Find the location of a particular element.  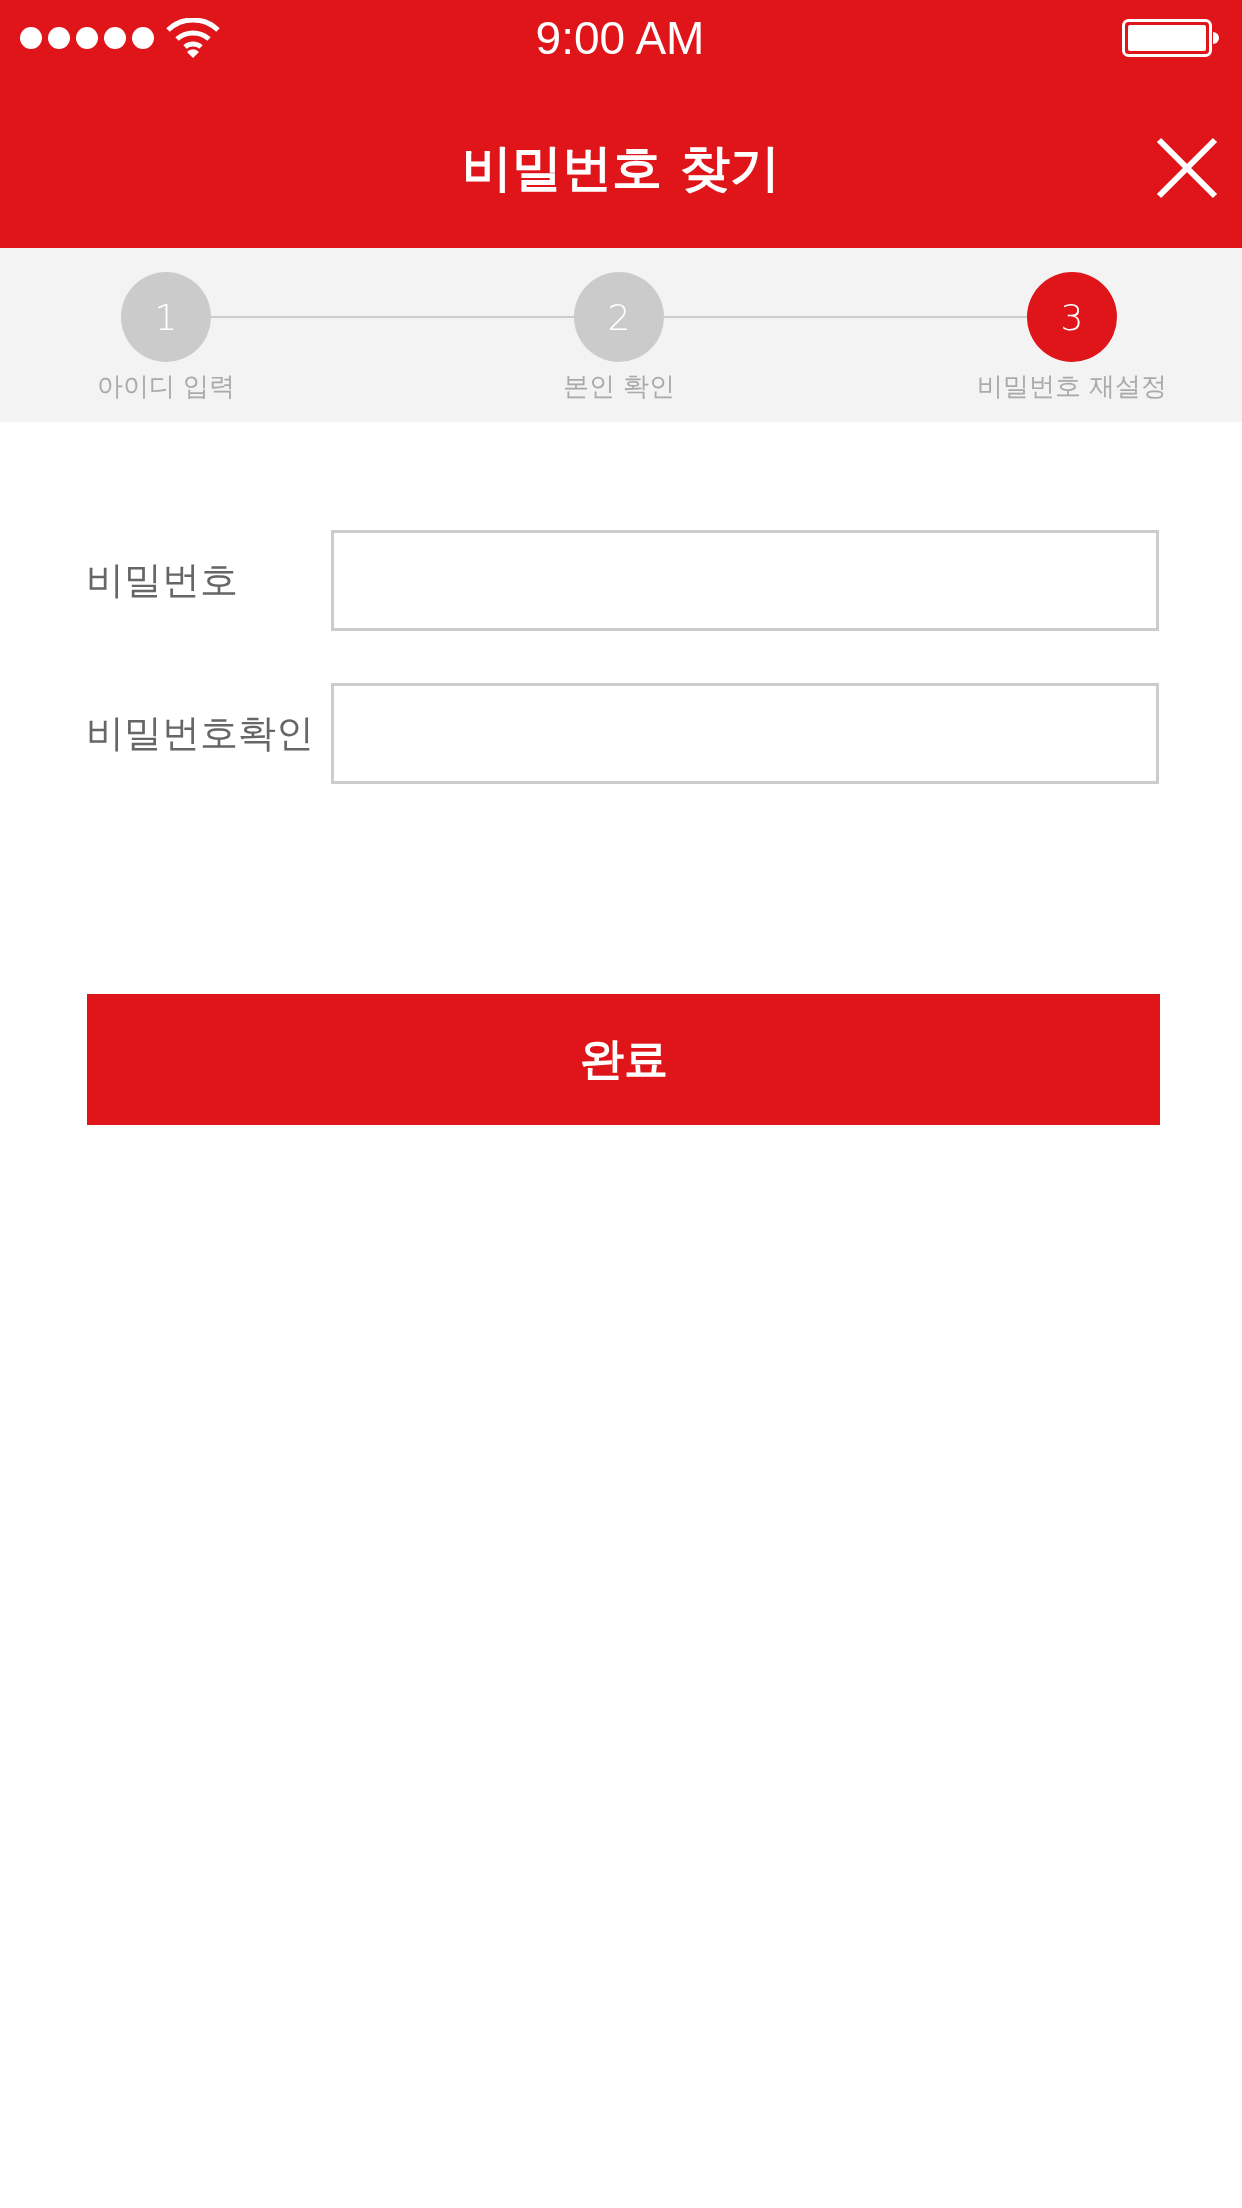

field-label: 비밀번호확인 is located at coordinates (200, 733).